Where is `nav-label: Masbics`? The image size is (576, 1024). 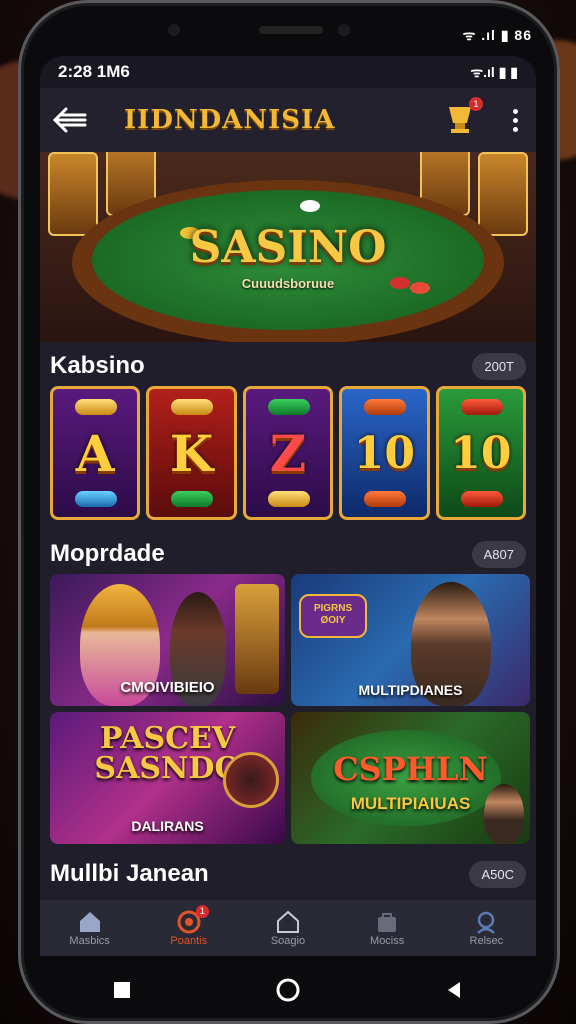 nav-label: Masbics is located at coordinates (89, 941).